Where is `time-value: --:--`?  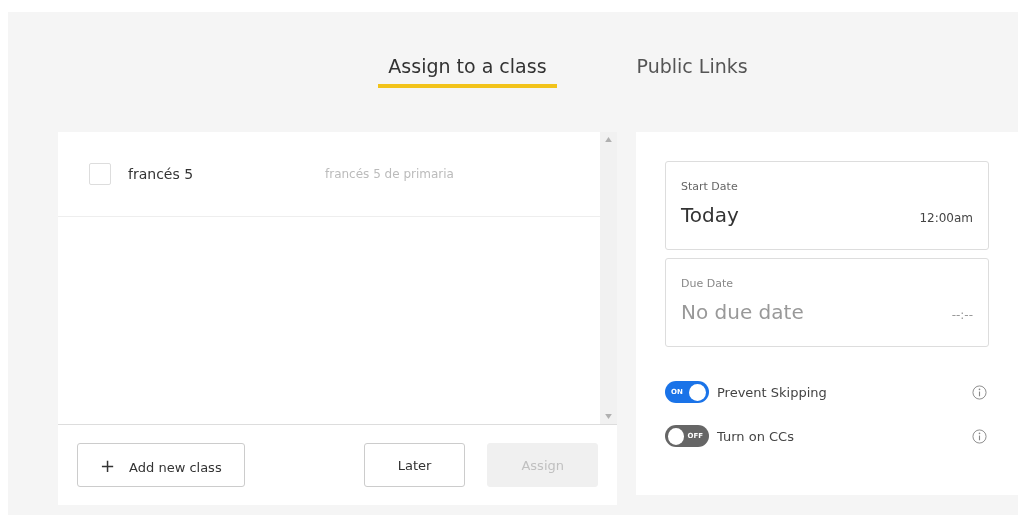
time-value: --:-- is located at coordinates (962, 315).